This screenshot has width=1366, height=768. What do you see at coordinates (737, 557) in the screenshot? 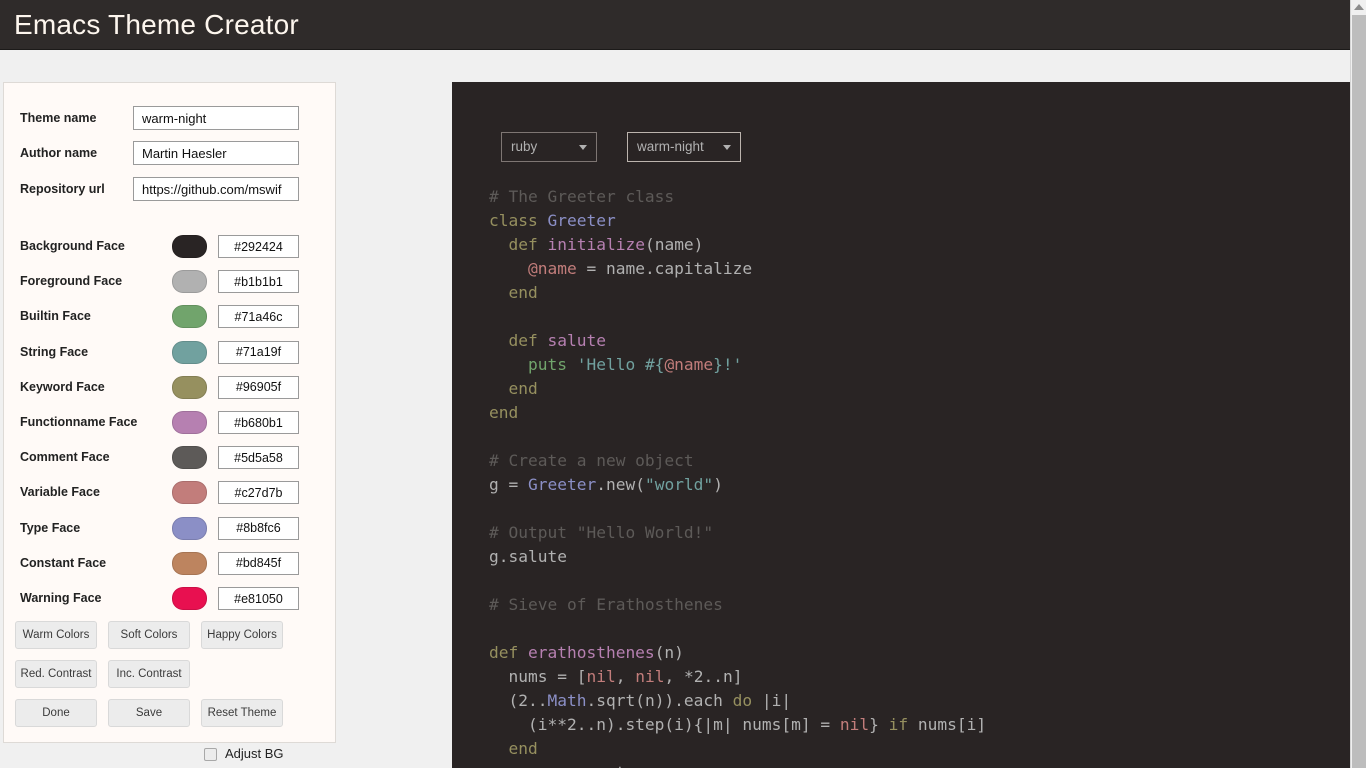
I see `code-line: g.salute` at bounding box center [737, 557].